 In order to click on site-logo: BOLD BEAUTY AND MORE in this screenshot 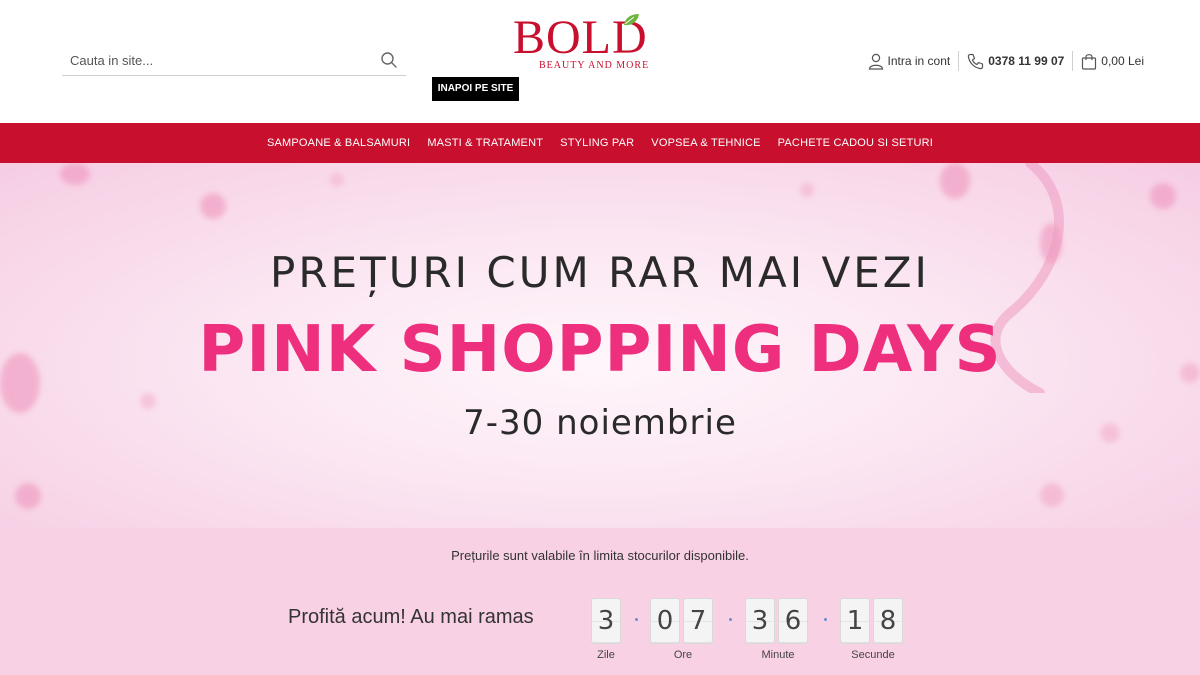, I will do `click(604, 43)`.